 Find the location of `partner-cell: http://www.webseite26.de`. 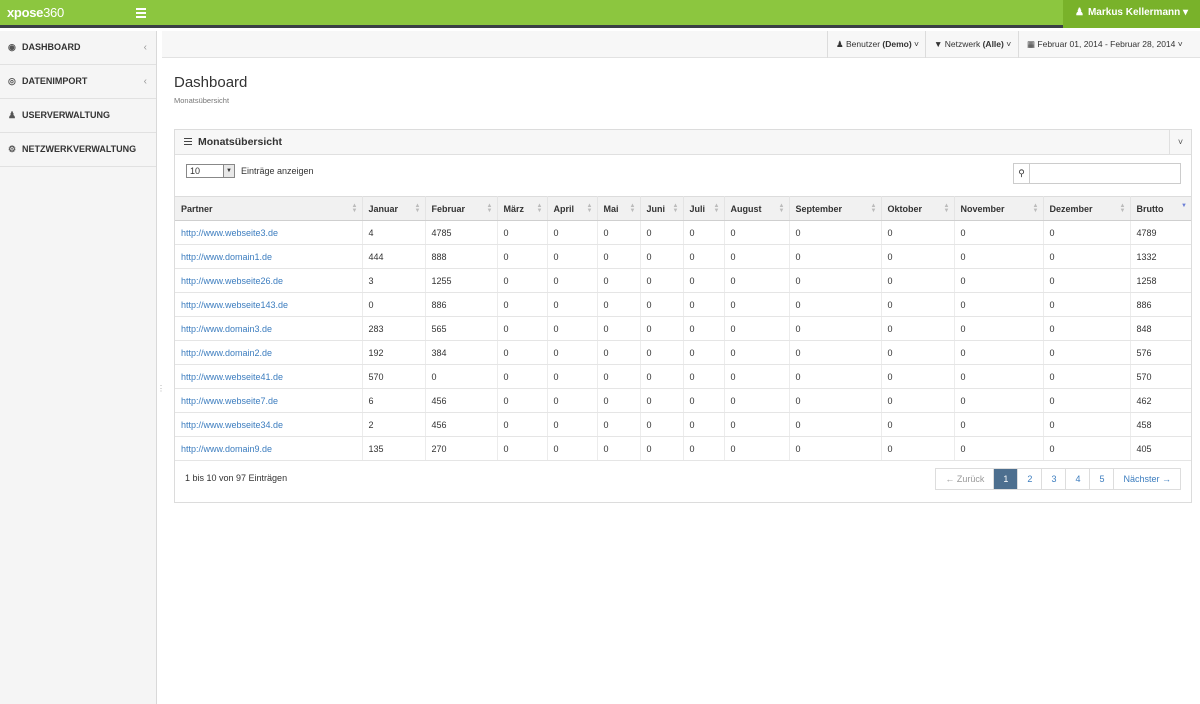

partner-cell: http://www.webseite26.de is located at coordinates (269, 280).